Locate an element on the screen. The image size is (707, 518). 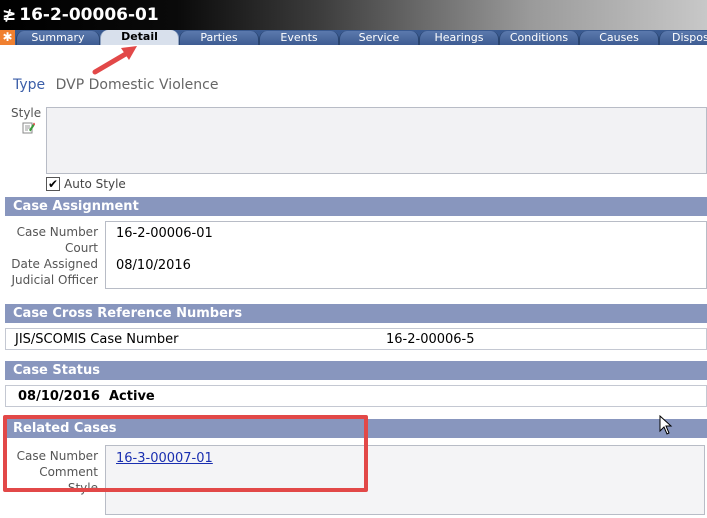
tab-events: Events is located at coordinates (299, 38).